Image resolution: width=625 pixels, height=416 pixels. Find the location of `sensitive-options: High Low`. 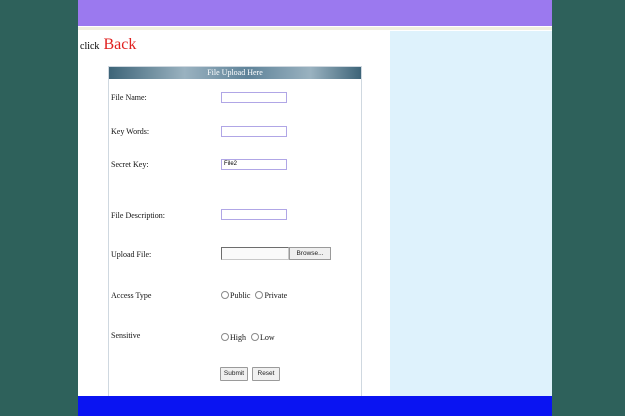

sensitive-options: High Low is located at coordinates (249, 337).